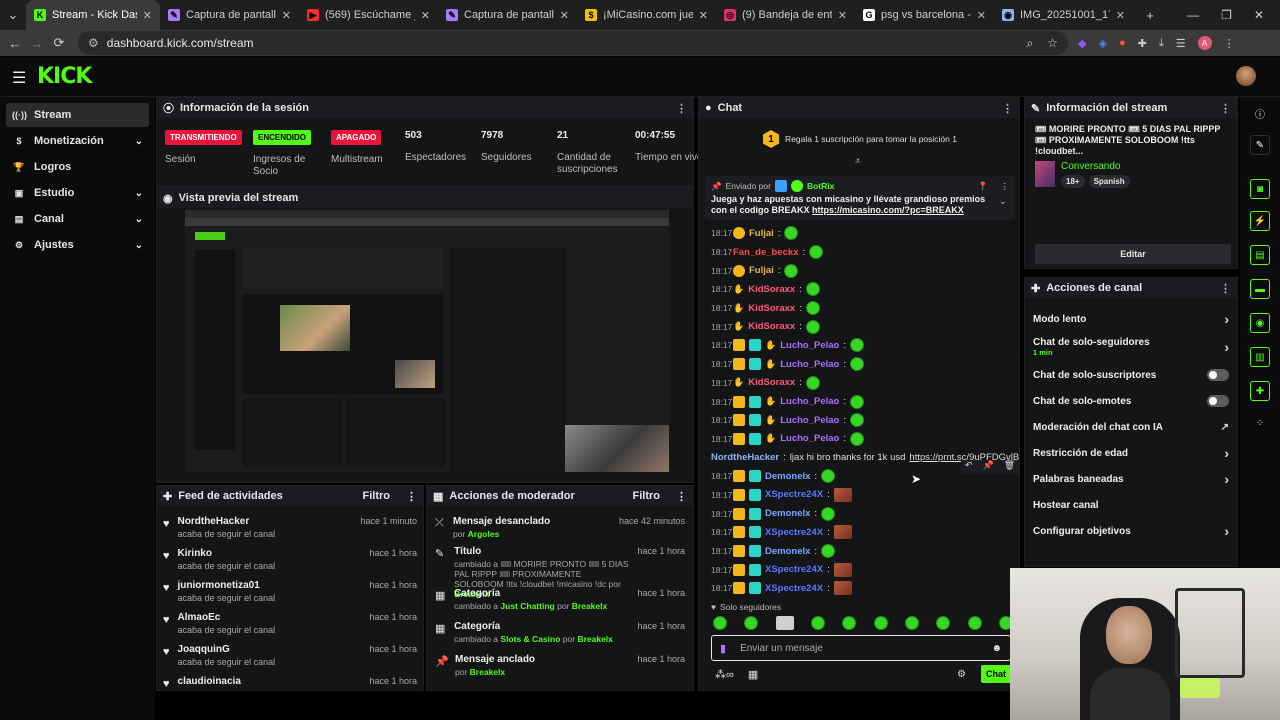  Describe the element at coordinates (888, 210) in the screenshot. I see `pinned-link: https://micasino.com/?pc=BREAKX` at that location.